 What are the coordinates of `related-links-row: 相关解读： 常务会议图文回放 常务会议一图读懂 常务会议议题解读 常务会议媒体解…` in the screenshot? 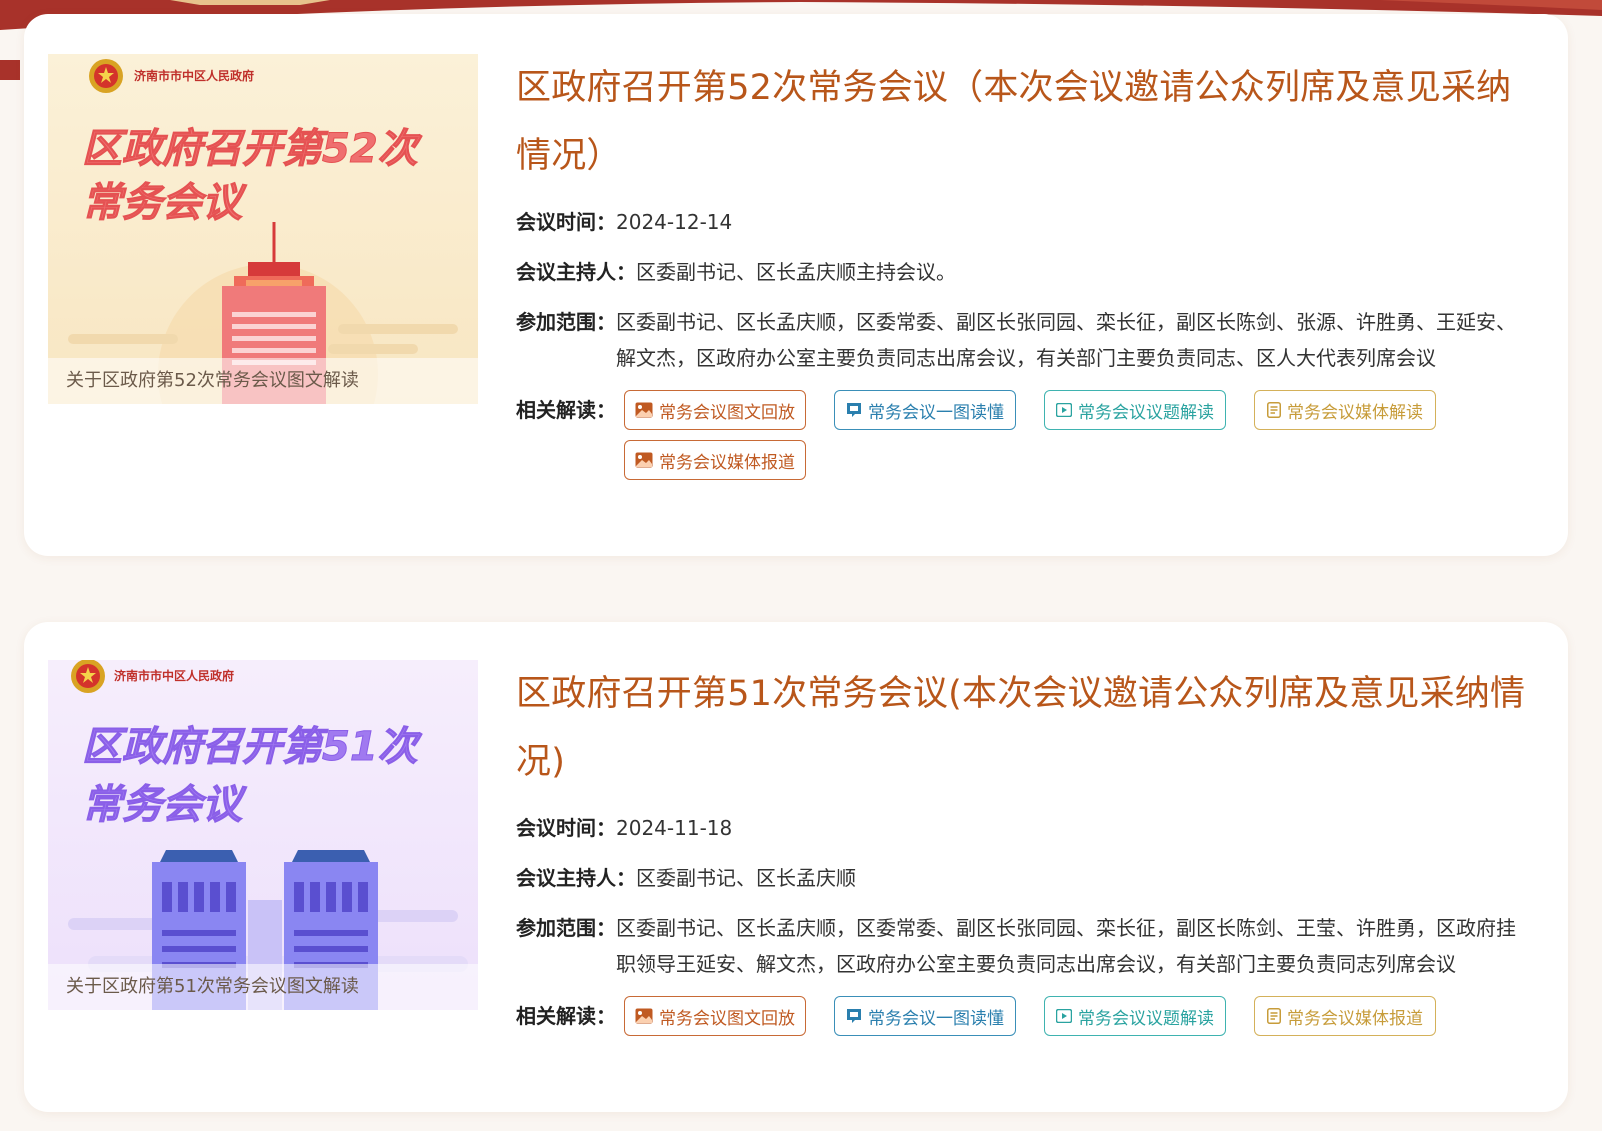 It's located at (1031, 435).